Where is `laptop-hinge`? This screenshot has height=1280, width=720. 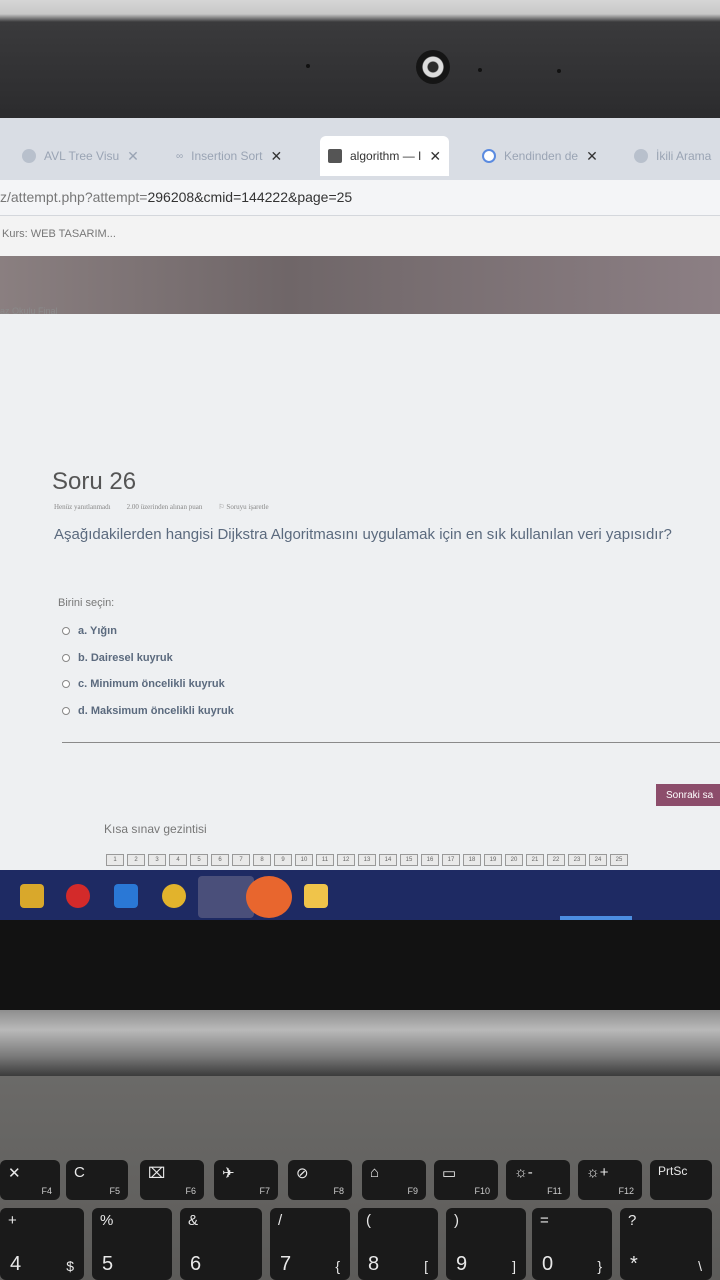 laptop-hinge is located at coordinates (360, 1043).